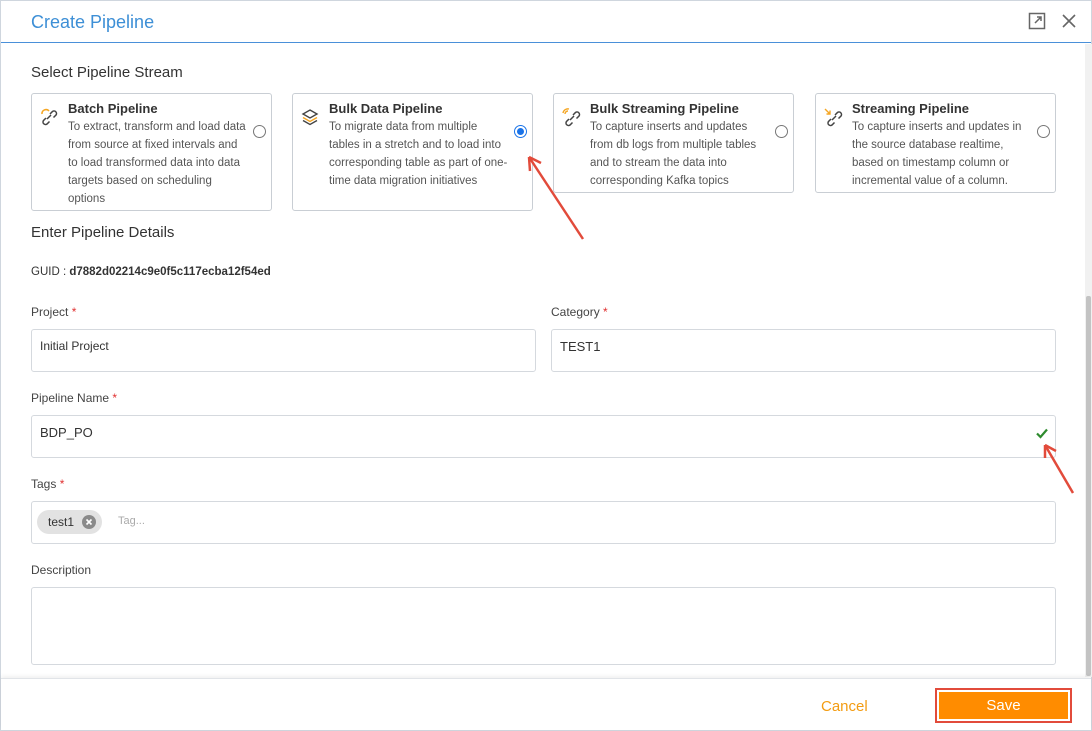 This screenshot has height=731, width=1092. What do you see at coordinates (259, 131) in the screenshot?
I see `radio-batch-pipeline` at bounding box center [259, 131].